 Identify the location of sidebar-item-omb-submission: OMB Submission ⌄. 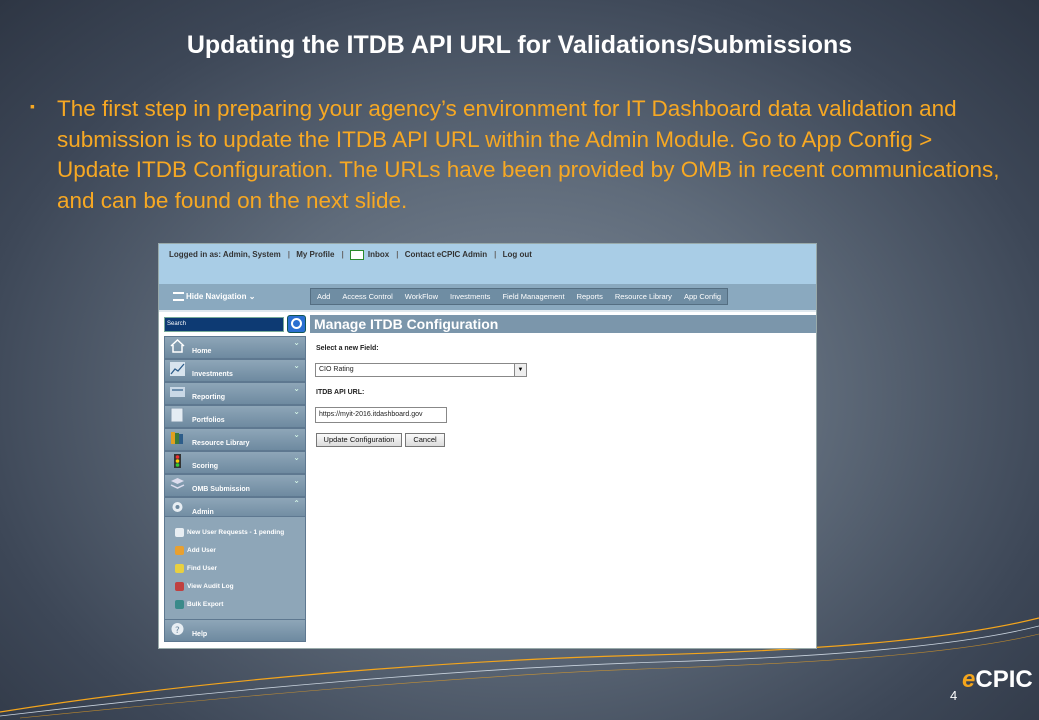
(235, 485).